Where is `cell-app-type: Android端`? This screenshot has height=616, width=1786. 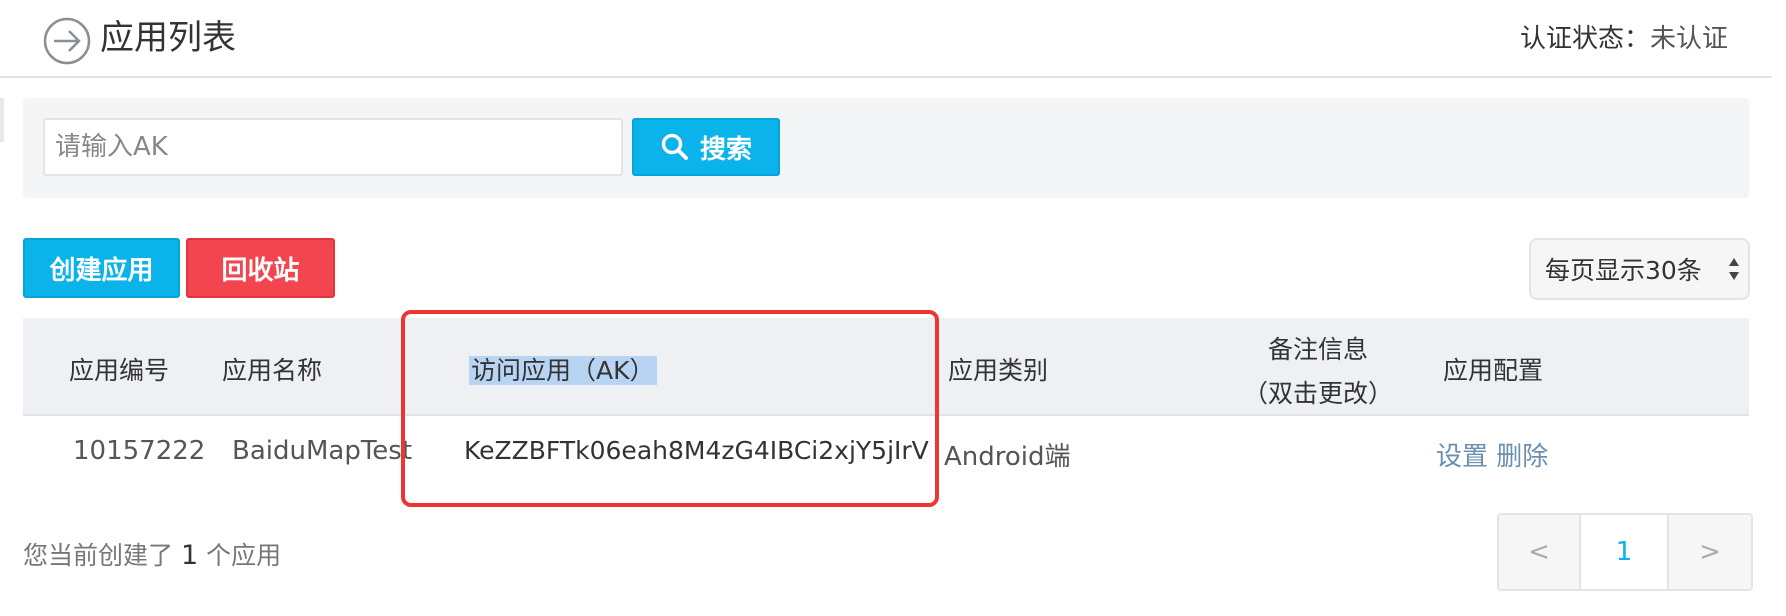
cell-app-type: Android端 is located at coordinates (1007, 457).